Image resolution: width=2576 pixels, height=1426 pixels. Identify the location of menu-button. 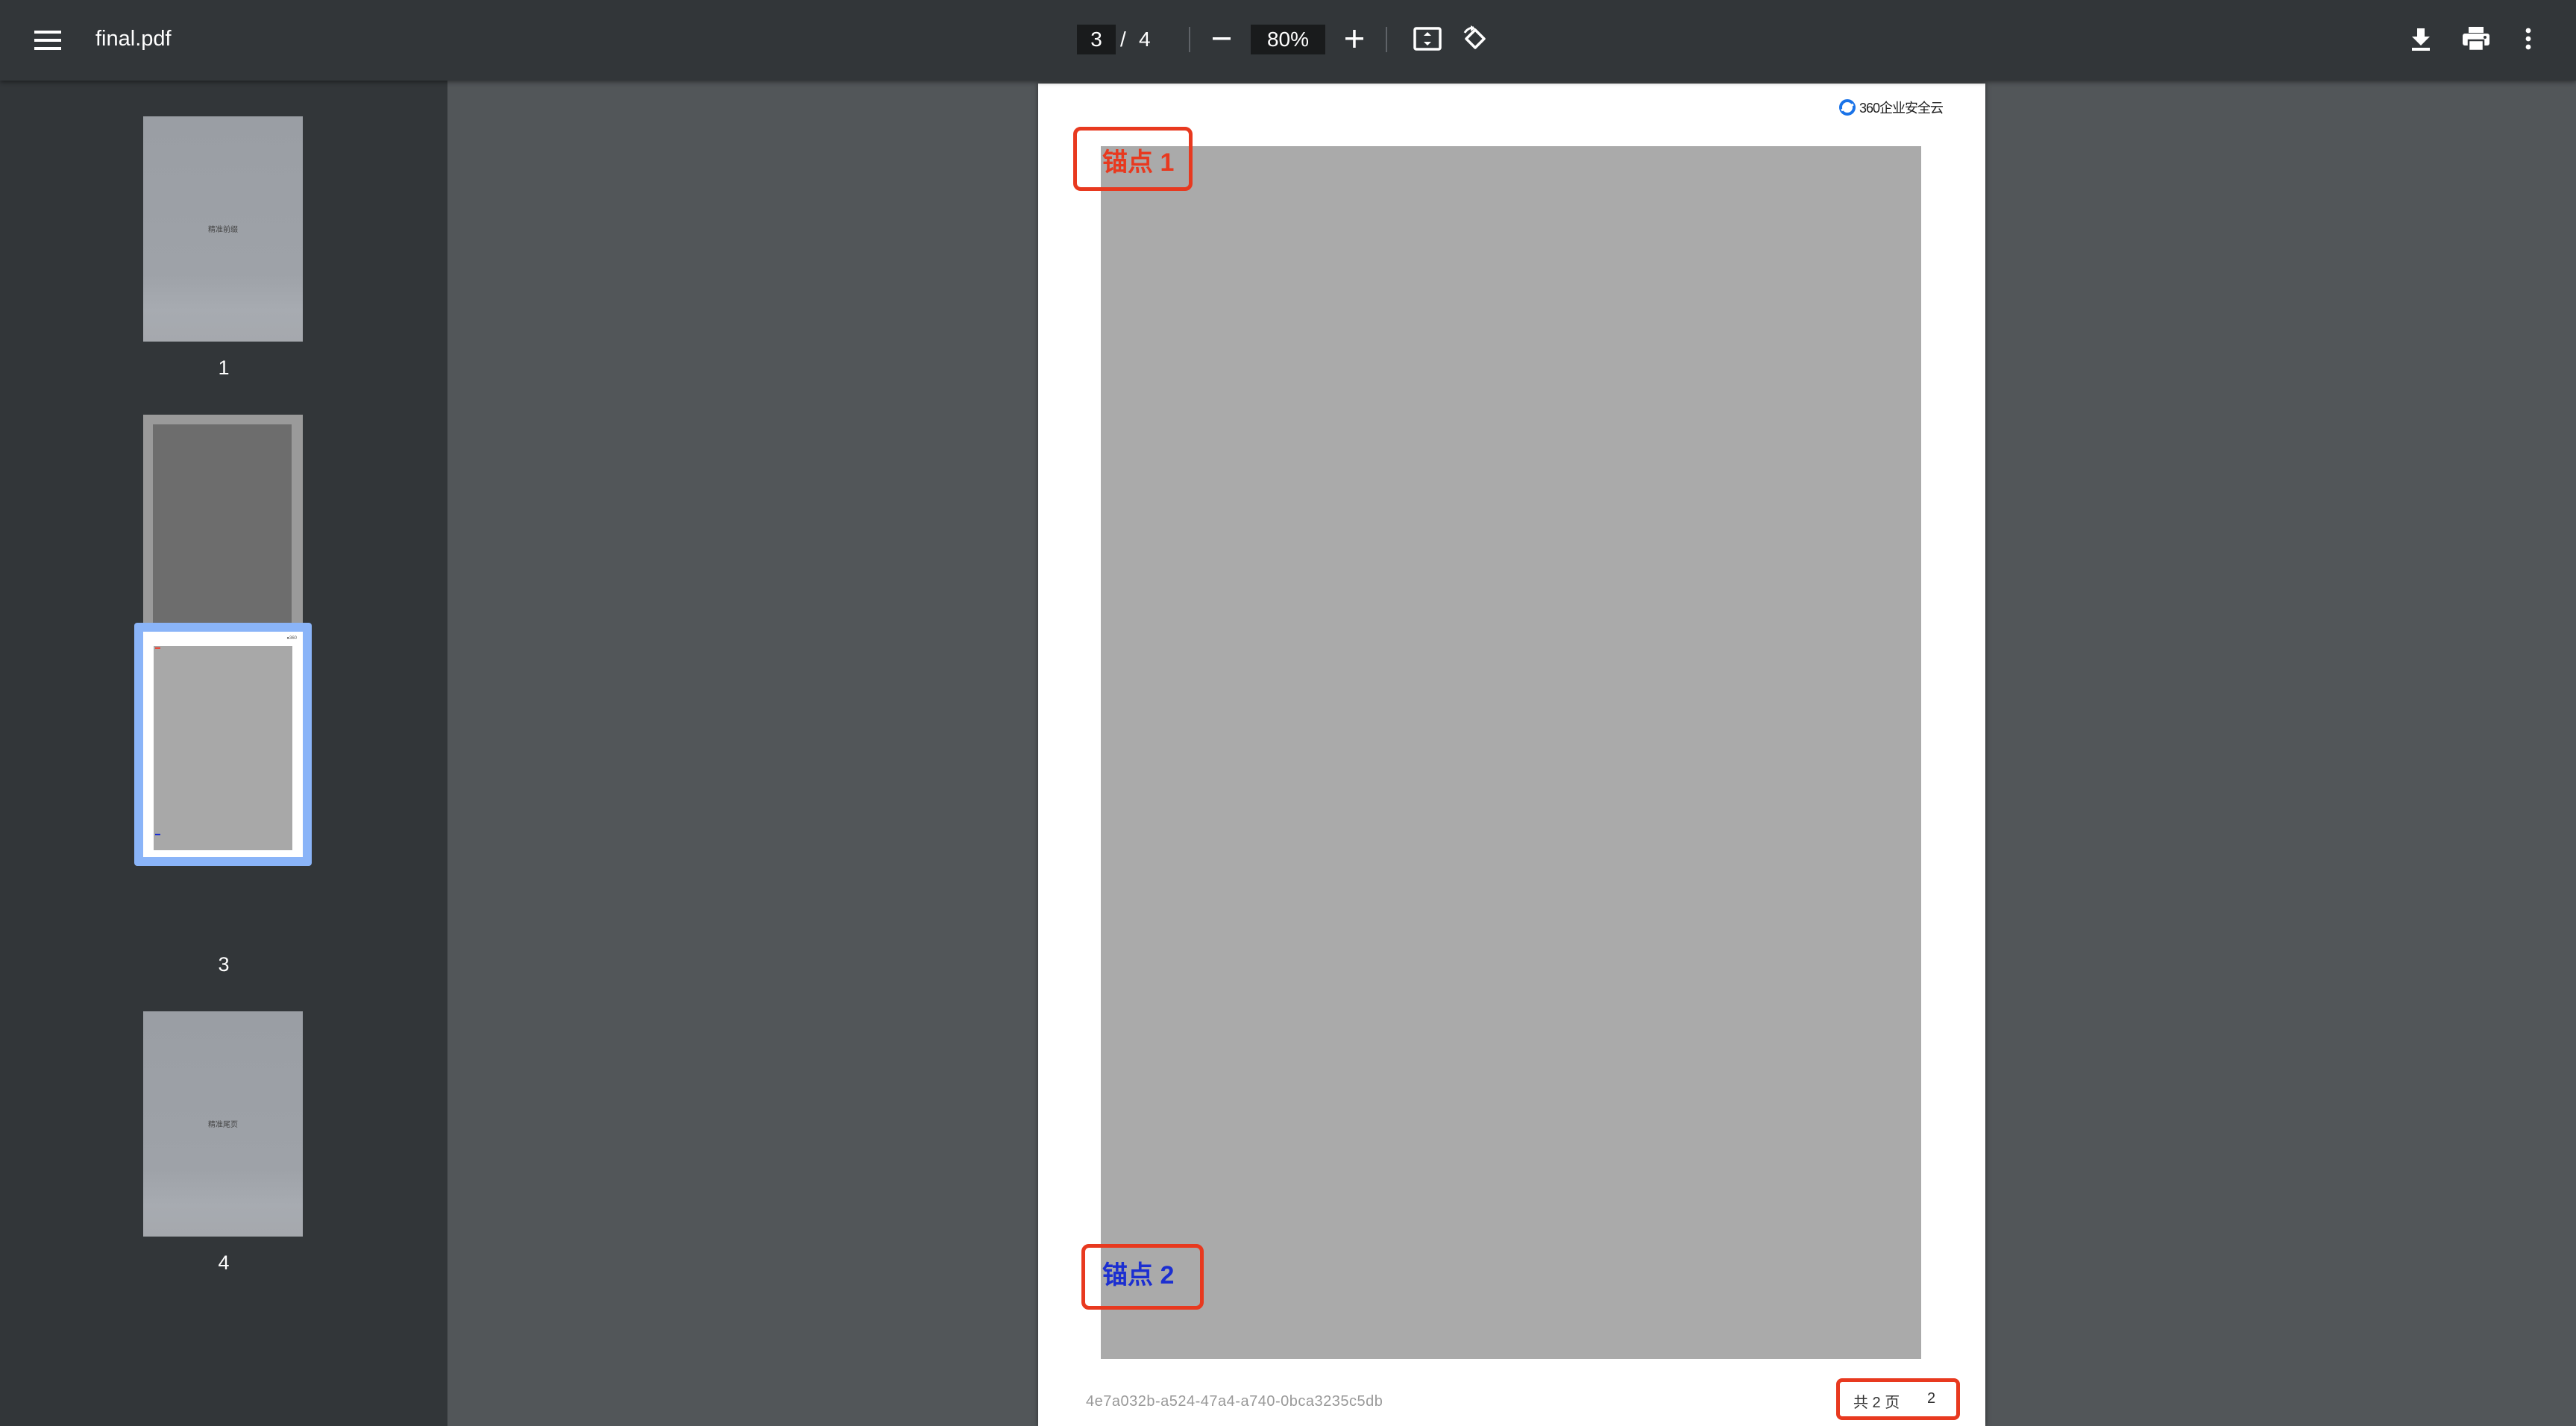
(48, 40).